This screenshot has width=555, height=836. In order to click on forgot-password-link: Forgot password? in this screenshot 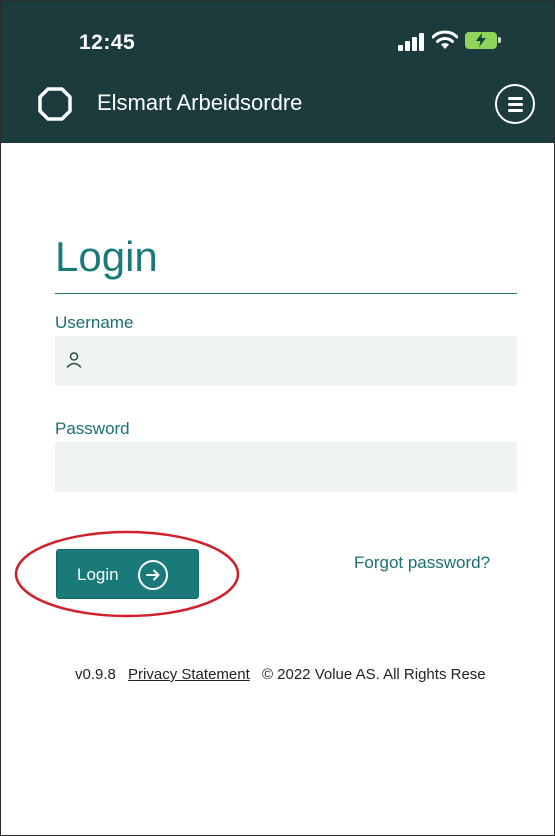, I will do `click(422, 563)`.